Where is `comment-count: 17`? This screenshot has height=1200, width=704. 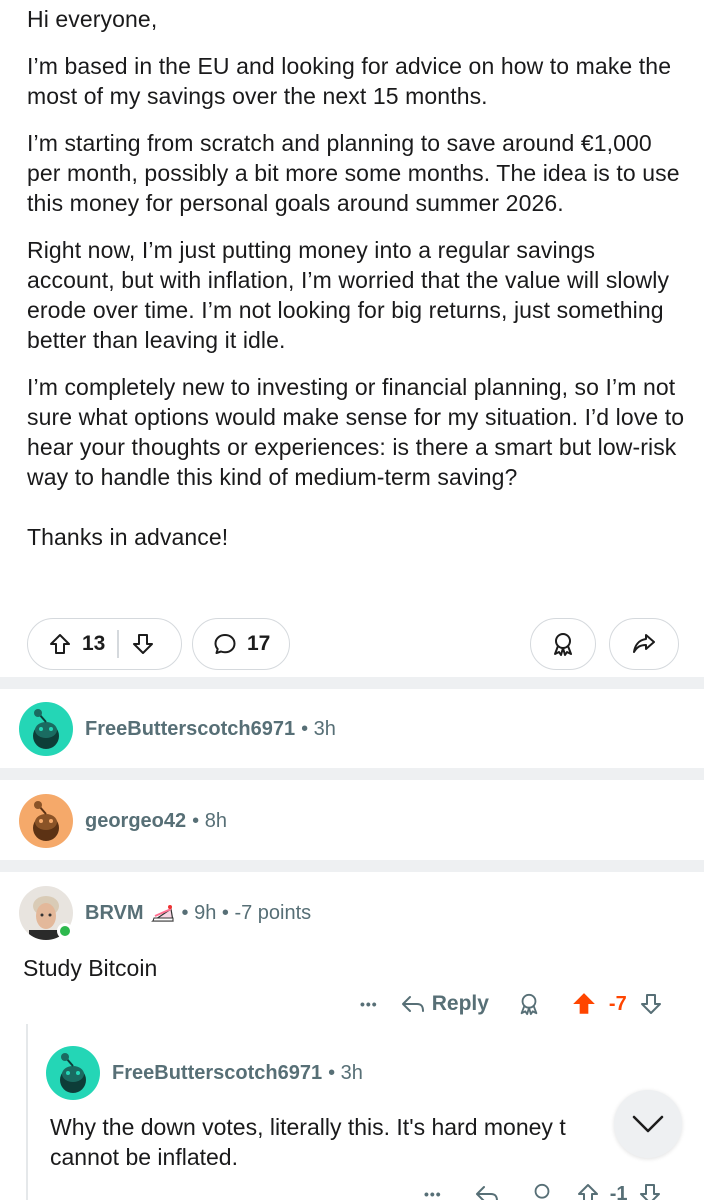
comment-count: 17 is located at coordinates (259, 643).